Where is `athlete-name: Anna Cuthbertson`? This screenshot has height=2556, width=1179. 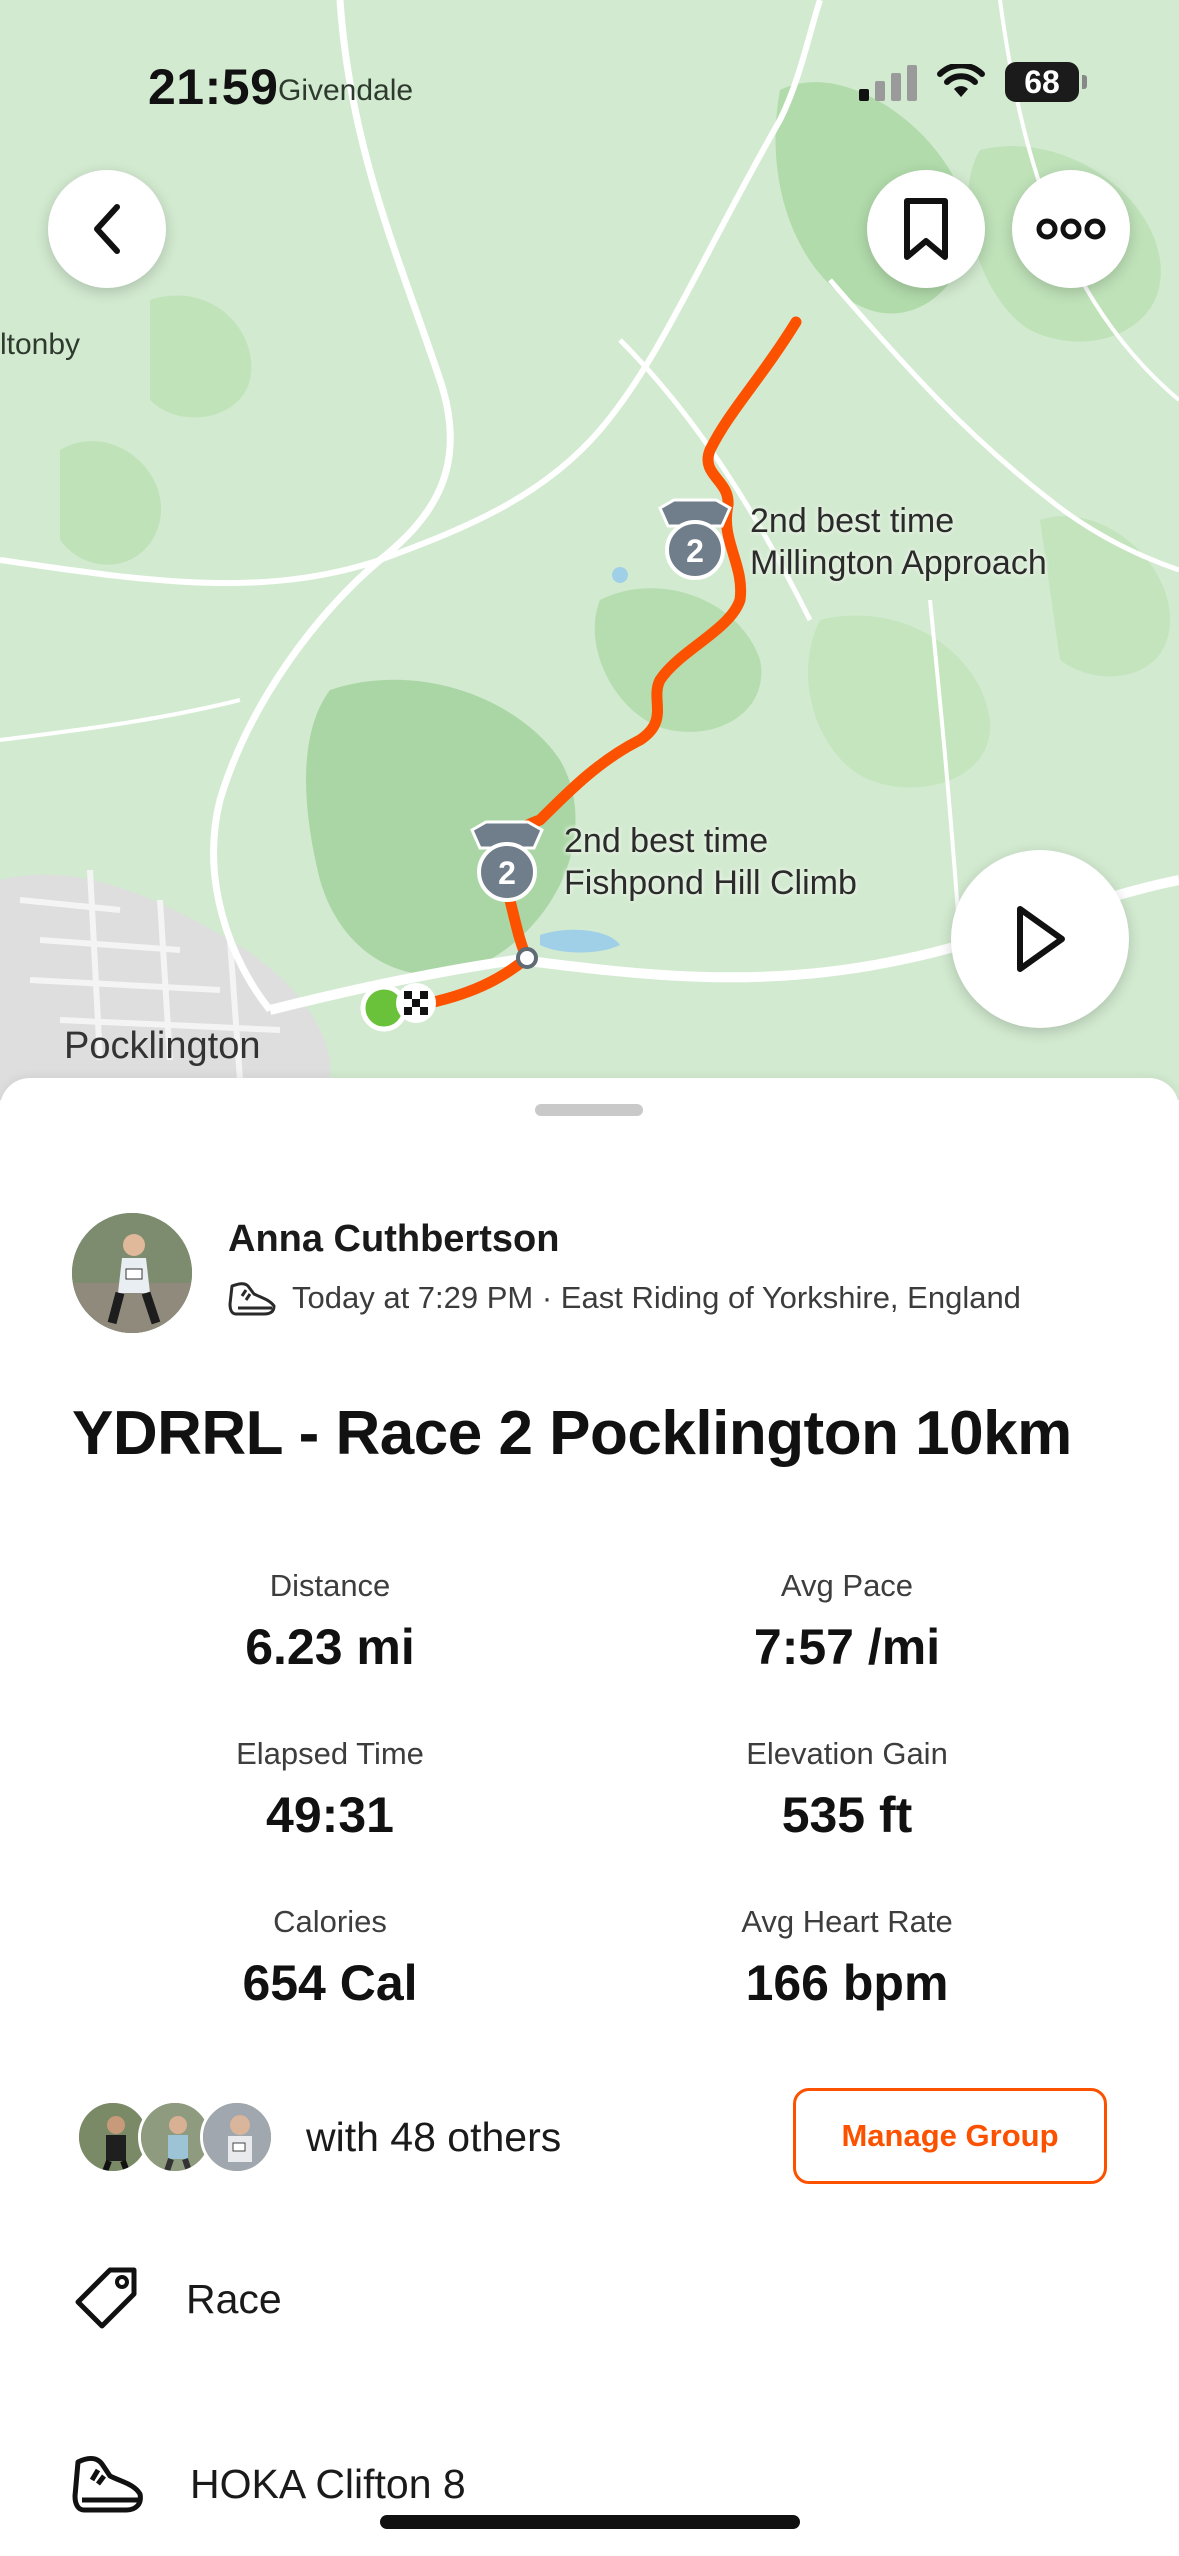
athlete-name: Anna Cuthbertson is located at coordinates (393, 1239).